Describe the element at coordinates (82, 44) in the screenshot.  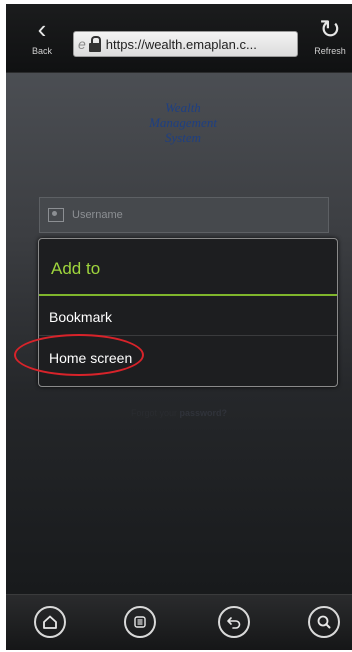
I see `browser-e-icon: e` at that location.